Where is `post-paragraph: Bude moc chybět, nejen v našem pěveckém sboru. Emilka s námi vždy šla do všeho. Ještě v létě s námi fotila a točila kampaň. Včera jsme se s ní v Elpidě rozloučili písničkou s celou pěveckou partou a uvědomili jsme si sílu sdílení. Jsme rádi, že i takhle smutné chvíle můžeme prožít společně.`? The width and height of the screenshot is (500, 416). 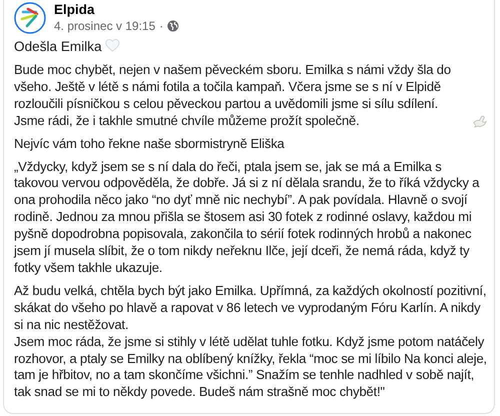 post-paragraph: Bude moc chybět, nejen v našem pěveckém sboru. Emilka s námi vždy šla do všeho. Ještě v létě s námi fotila a točila kampaň. Včera jsme se s ní v Elpidě rozloučili písničkou s celou pěveckou partou a uvědomili jsme si sílu sdílení. Jsme rádi, že i takhle smutné chvíle můžeme prožít společně. is located at coordinates (233, 96).